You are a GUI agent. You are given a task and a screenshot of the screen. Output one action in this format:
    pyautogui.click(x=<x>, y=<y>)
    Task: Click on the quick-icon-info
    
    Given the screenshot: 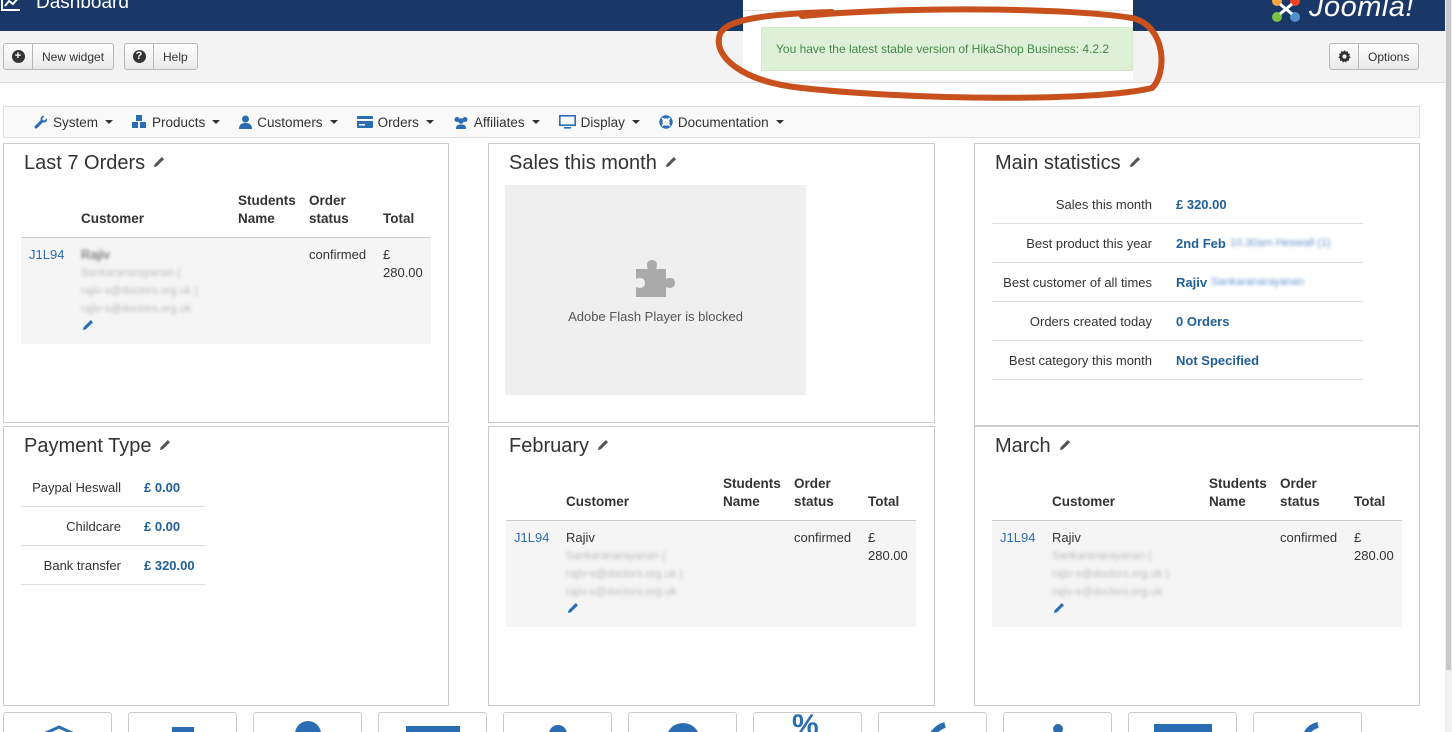 What is the action you would take?
    pyautogui.click(x=1057, y=722)
    